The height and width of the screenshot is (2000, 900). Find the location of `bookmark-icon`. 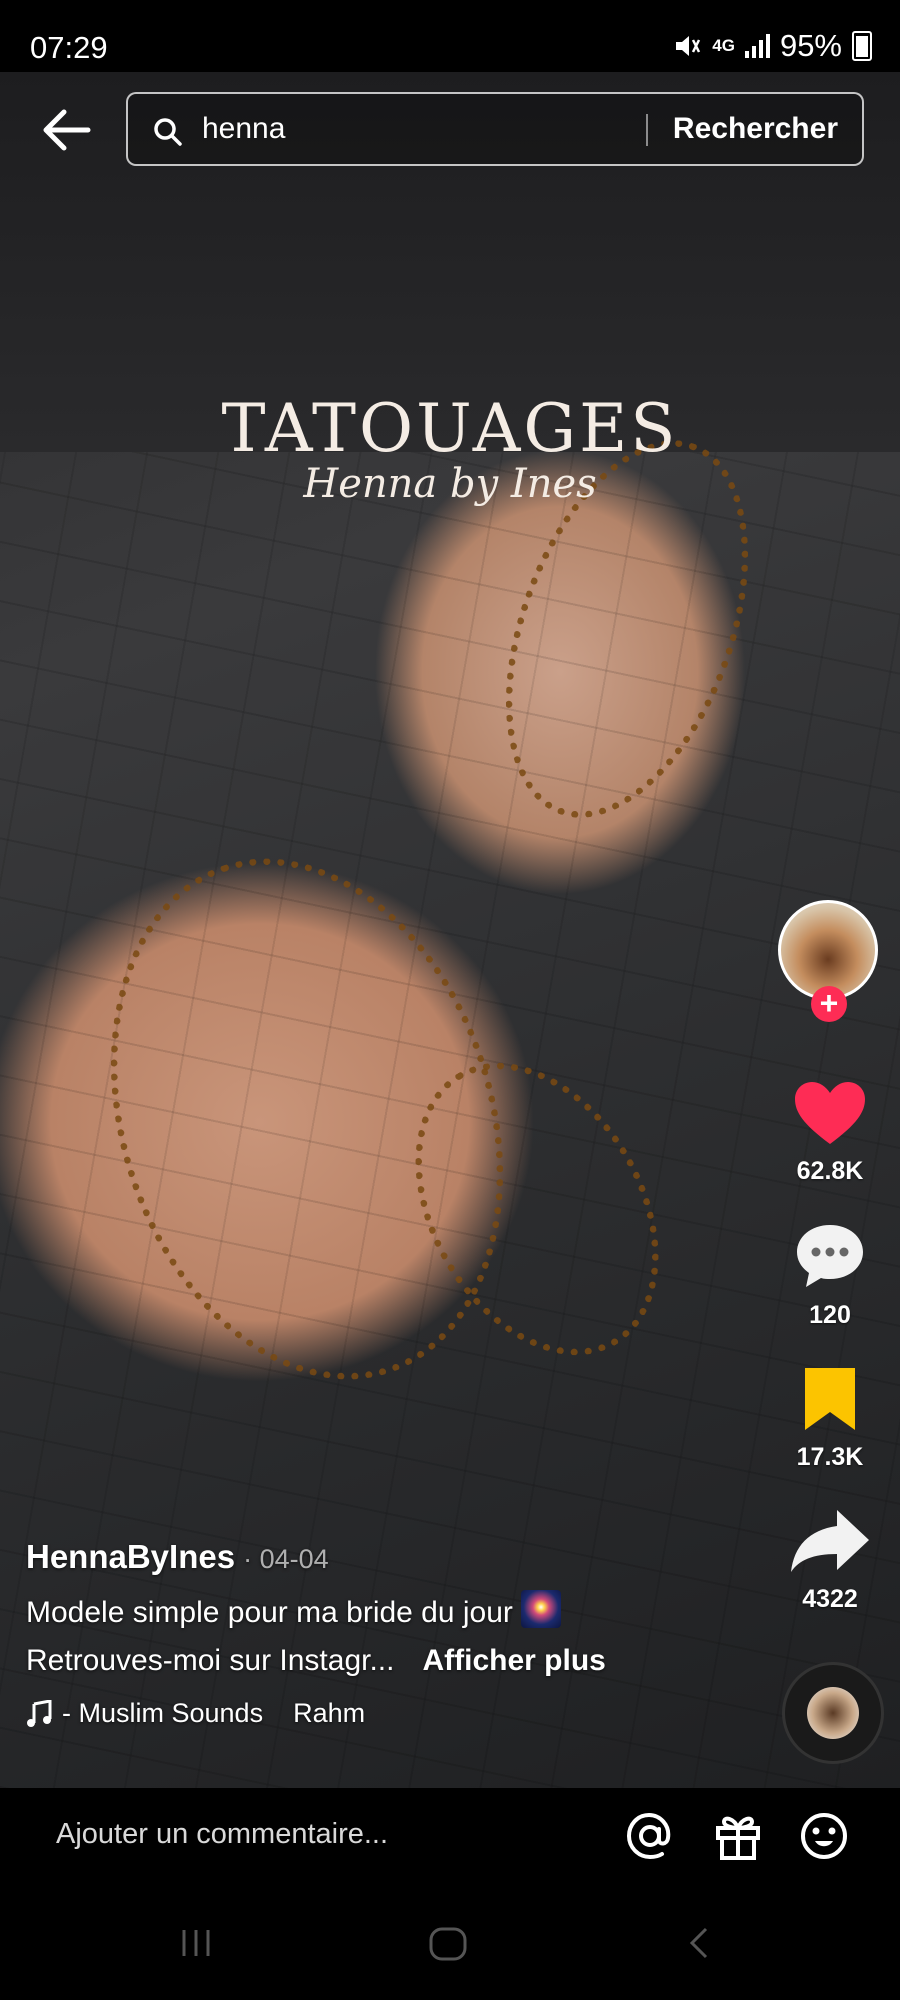

bookmark-icon is located at coordinates (830, 1399).